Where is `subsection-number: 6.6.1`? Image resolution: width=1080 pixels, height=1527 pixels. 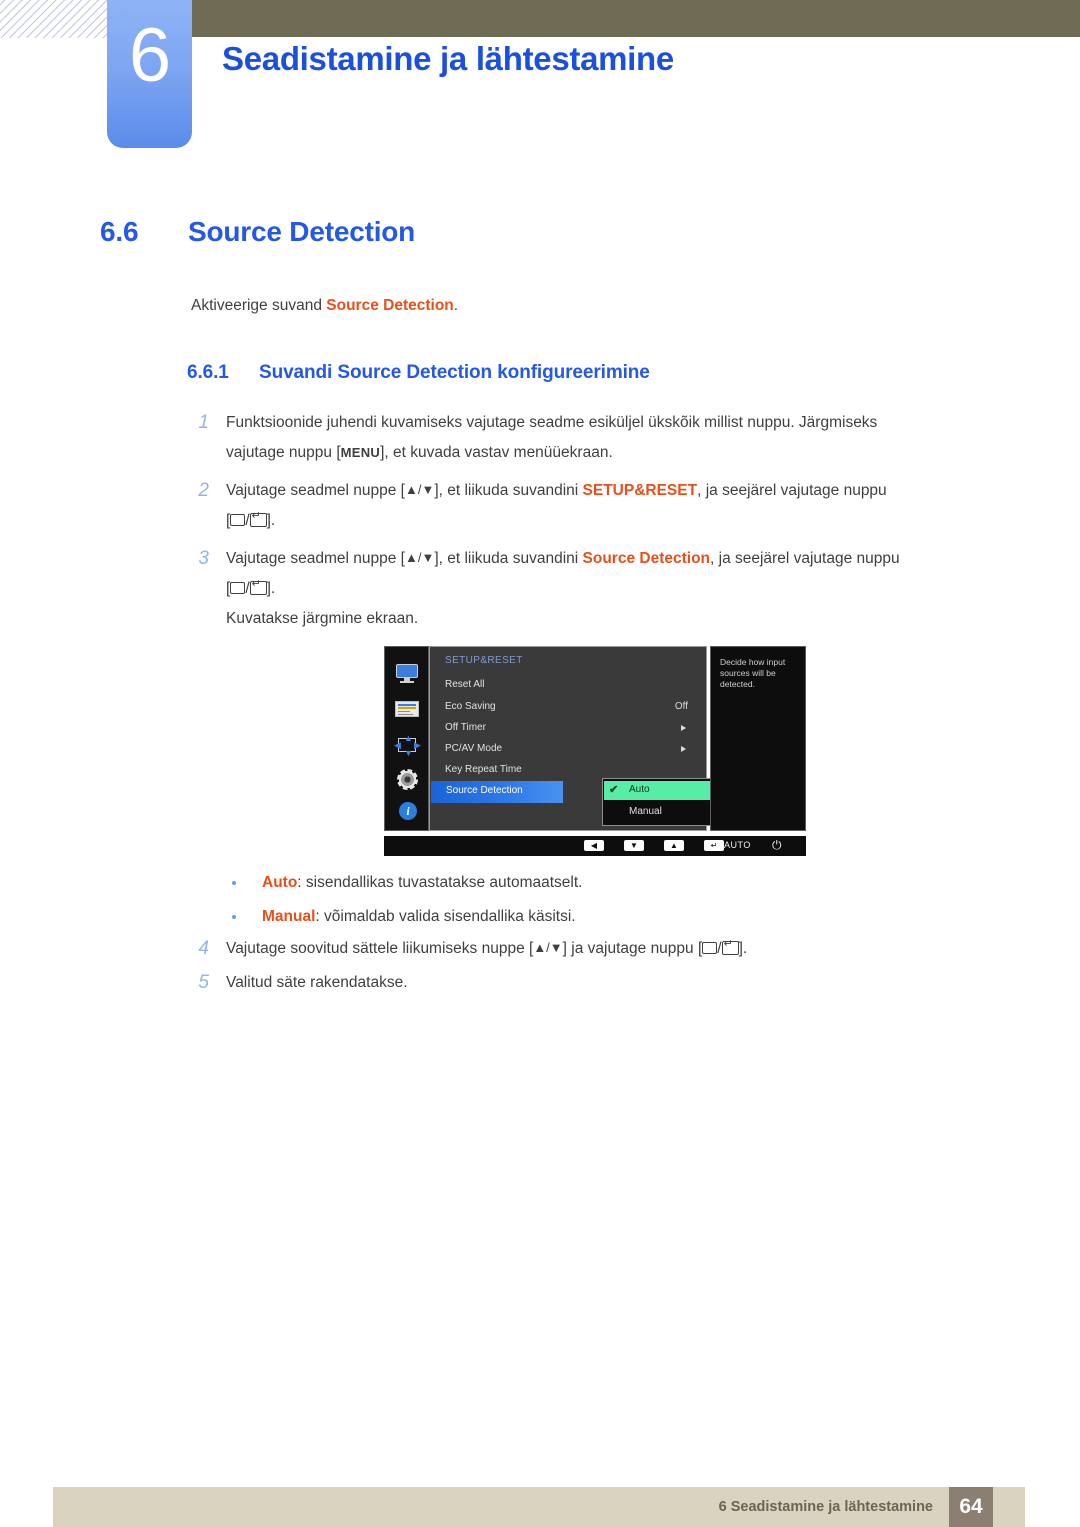
subsection-number: 6.6.1 is located at coordinates (208, 372).